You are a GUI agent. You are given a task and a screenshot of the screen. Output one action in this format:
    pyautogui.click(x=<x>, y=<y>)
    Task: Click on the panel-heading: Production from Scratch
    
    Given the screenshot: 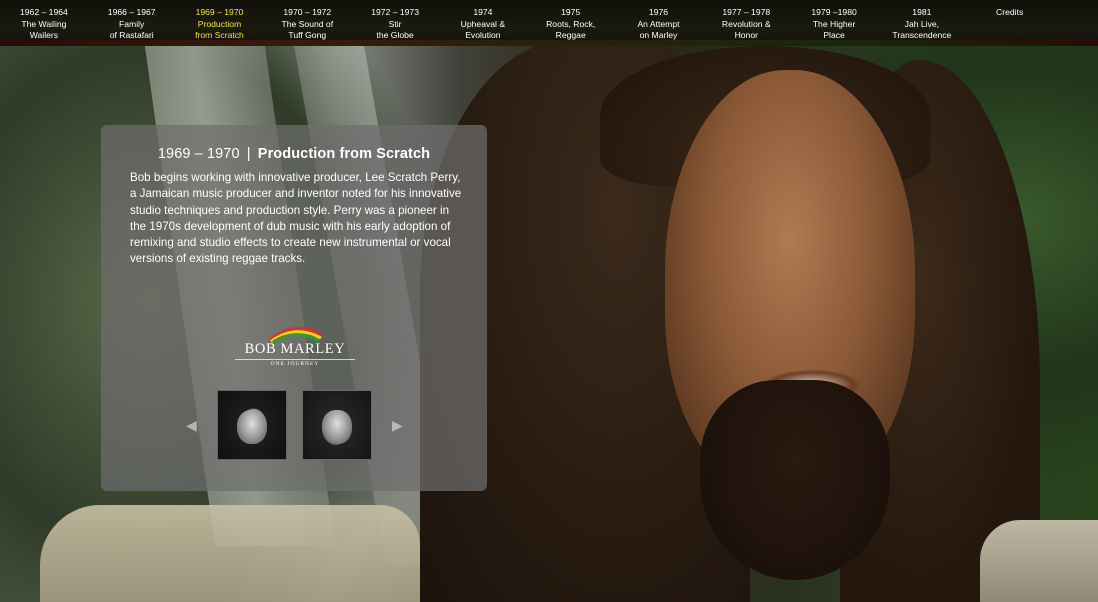 What is the action you would take?
    pyautogui.click(x=344, y=154)
    